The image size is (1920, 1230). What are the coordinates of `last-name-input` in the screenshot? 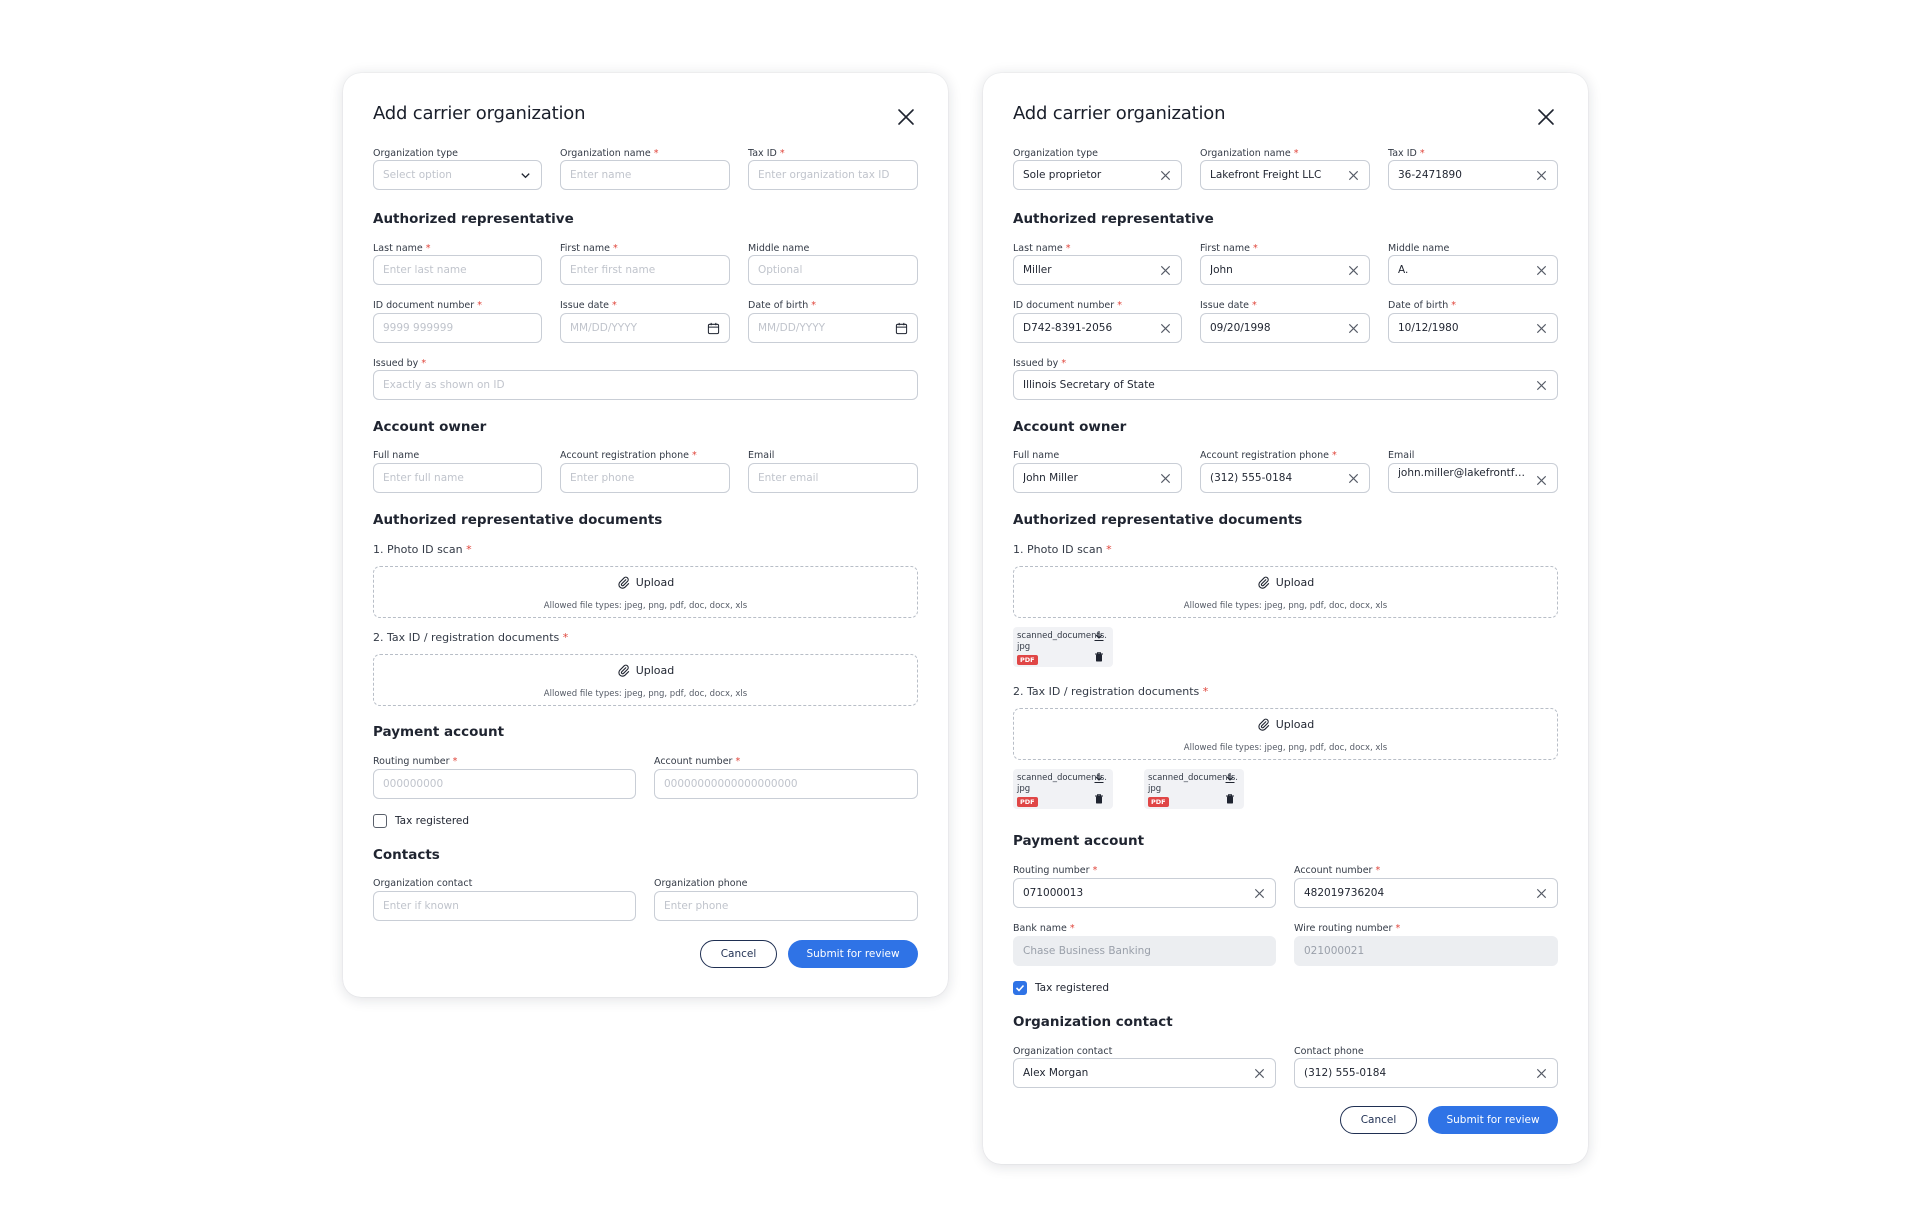 It's located at (457, 270).